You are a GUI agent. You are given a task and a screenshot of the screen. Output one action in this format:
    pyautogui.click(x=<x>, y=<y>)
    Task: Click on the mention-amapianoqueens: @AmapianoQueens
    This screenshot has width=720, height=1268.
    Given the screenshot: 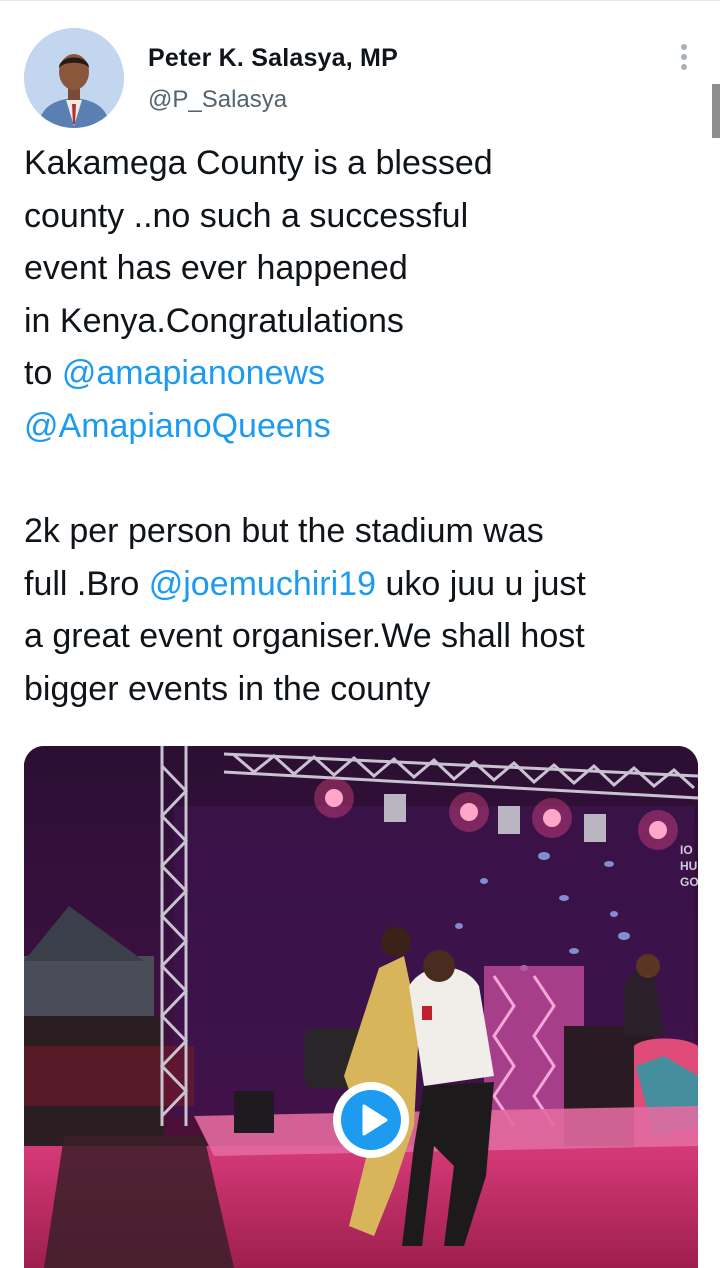 What is the action you would take?
    pyautogui.click(x=177, y=426)
    